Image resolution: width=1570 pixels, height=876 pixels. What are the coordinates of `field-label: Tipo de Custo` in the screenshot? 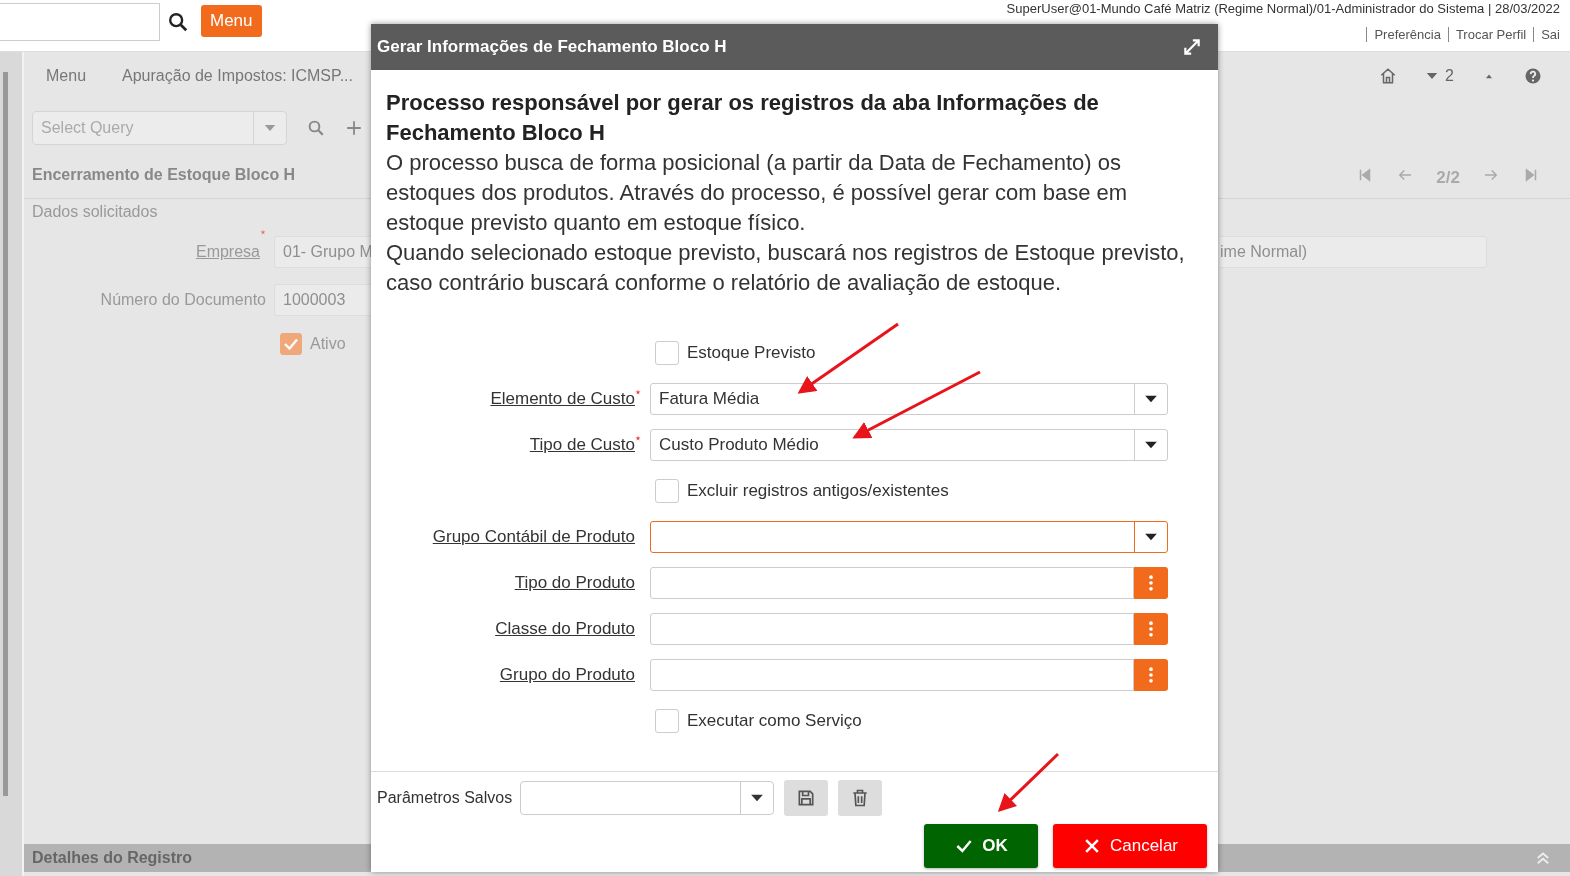 It's located at (582, 445).